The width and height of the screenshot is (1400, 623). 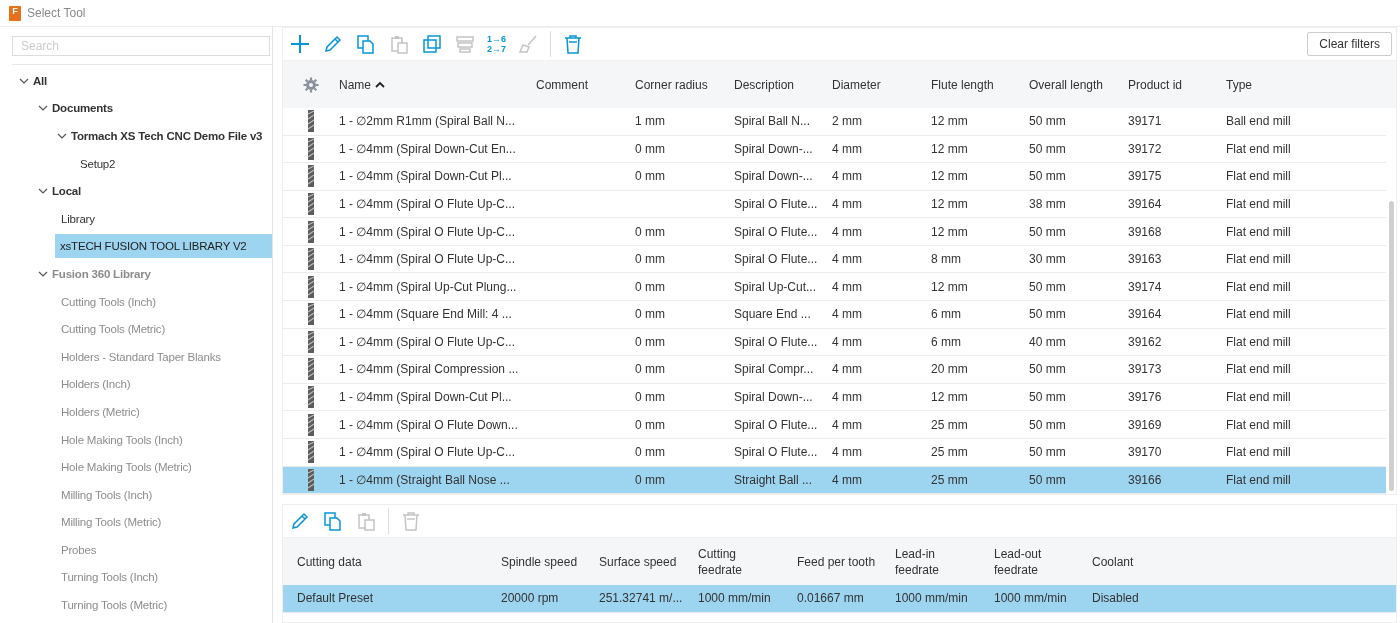 I want to click on column-header: Comment, so click(x=562, y=84).